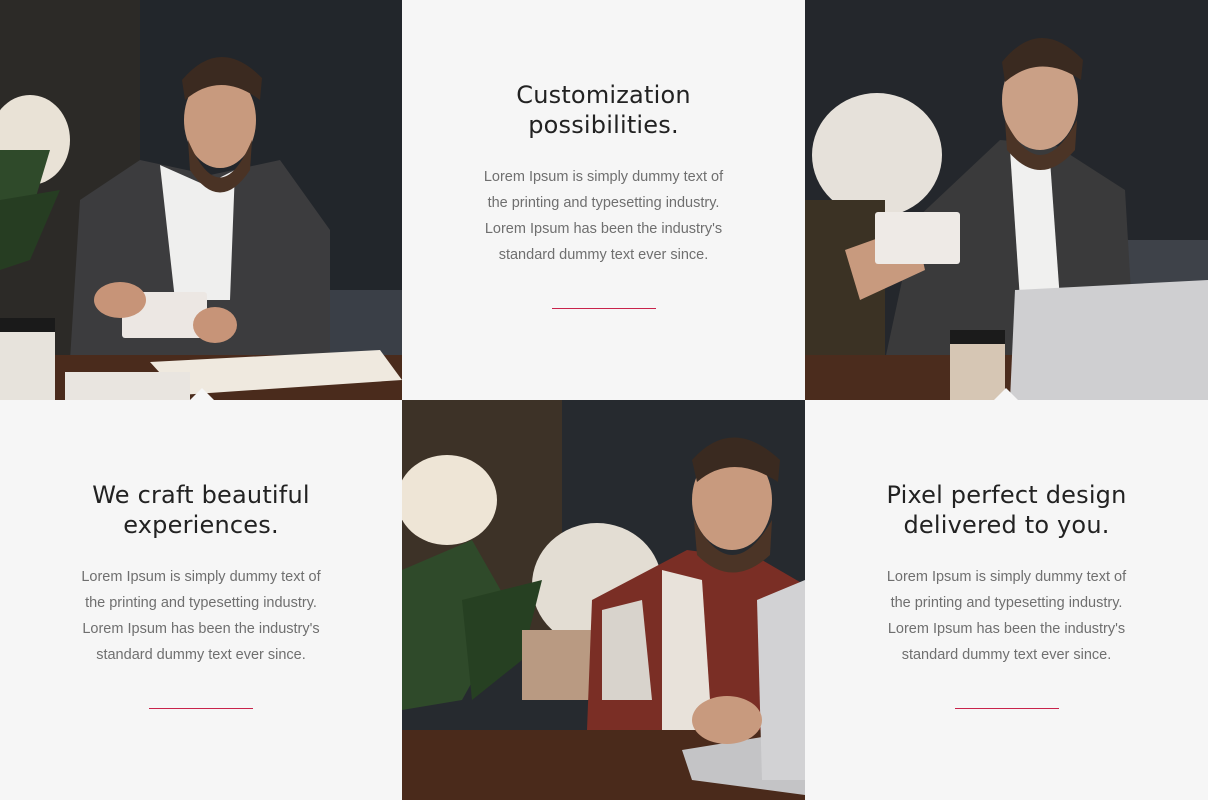  What do you see at coordinates (1006, 510) in the screenshot?
I see `feature-title: Pixel perfect design delivered to you.` at bounding box center [1006, 510].